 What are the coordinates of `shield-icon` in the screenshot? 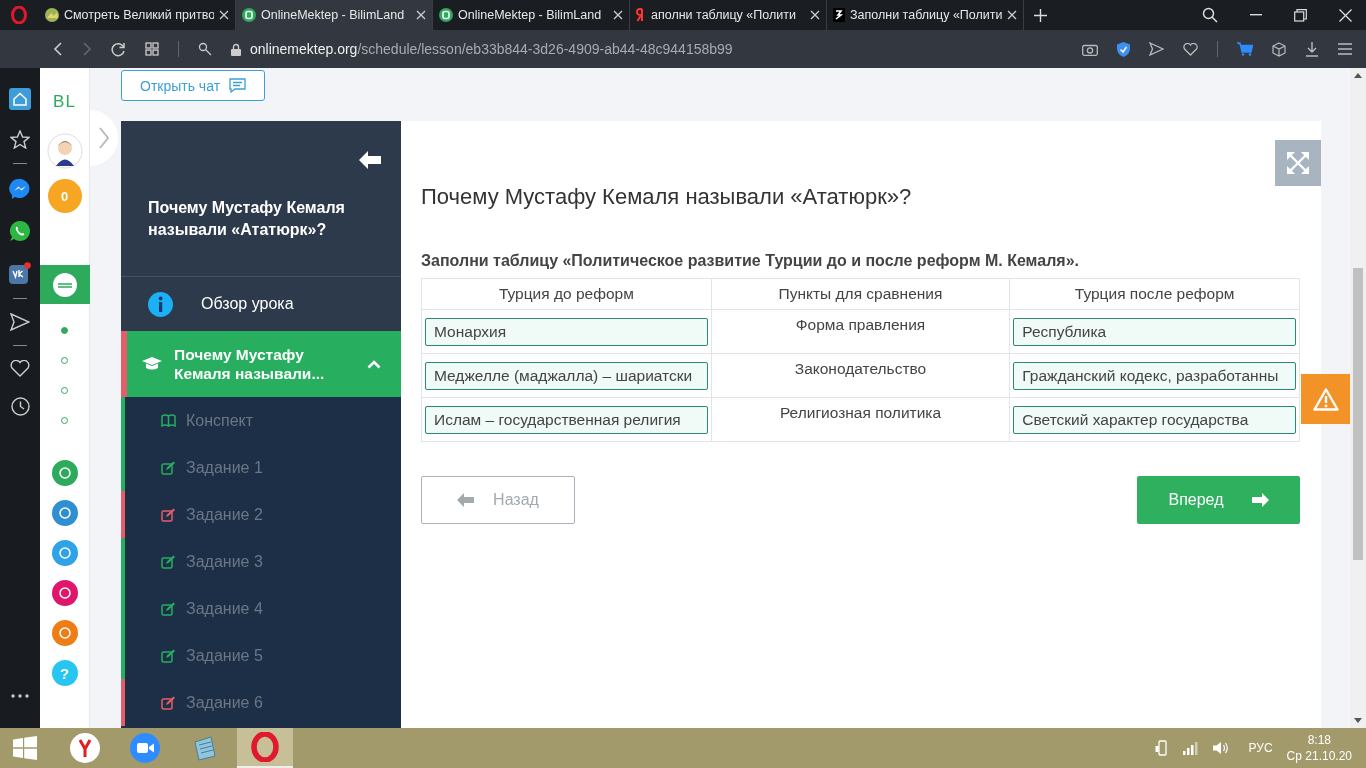 It's located at (1123, 49).